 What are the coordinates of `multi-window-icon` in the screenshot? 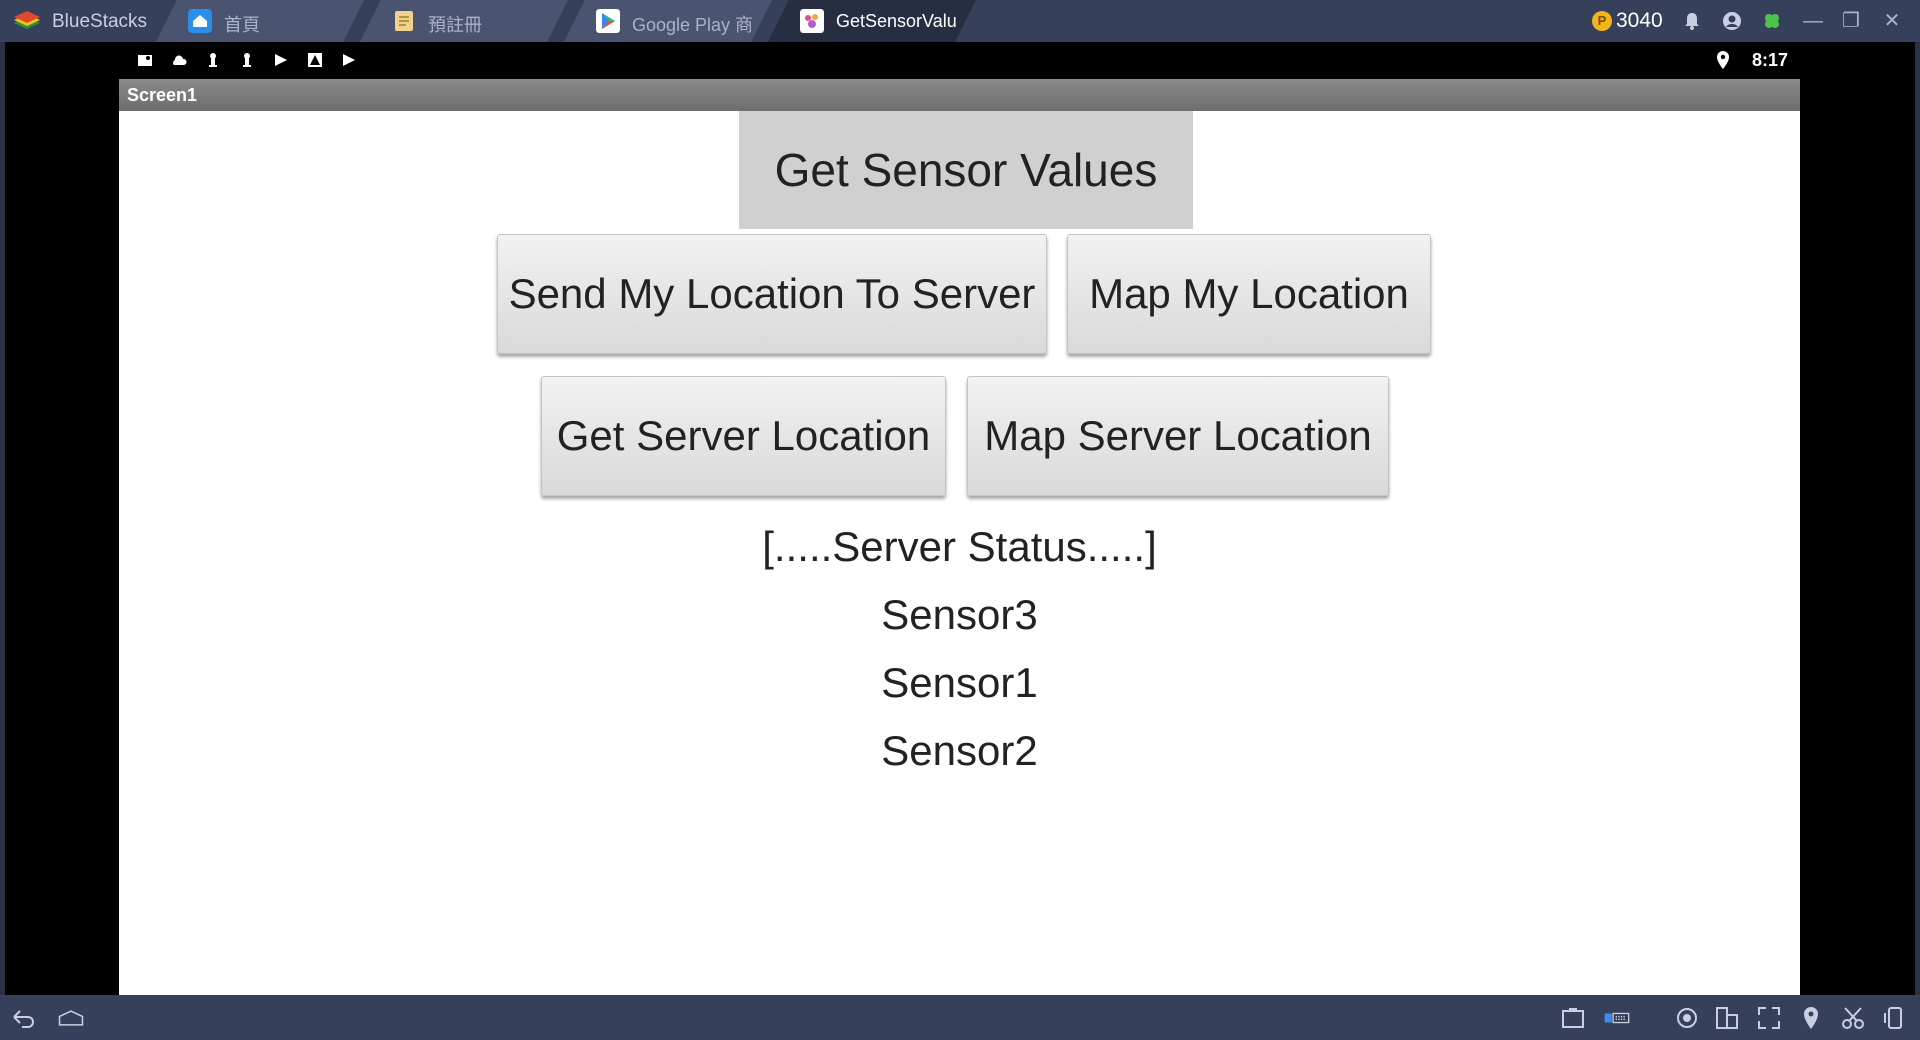 It's located at (1727, 1018).